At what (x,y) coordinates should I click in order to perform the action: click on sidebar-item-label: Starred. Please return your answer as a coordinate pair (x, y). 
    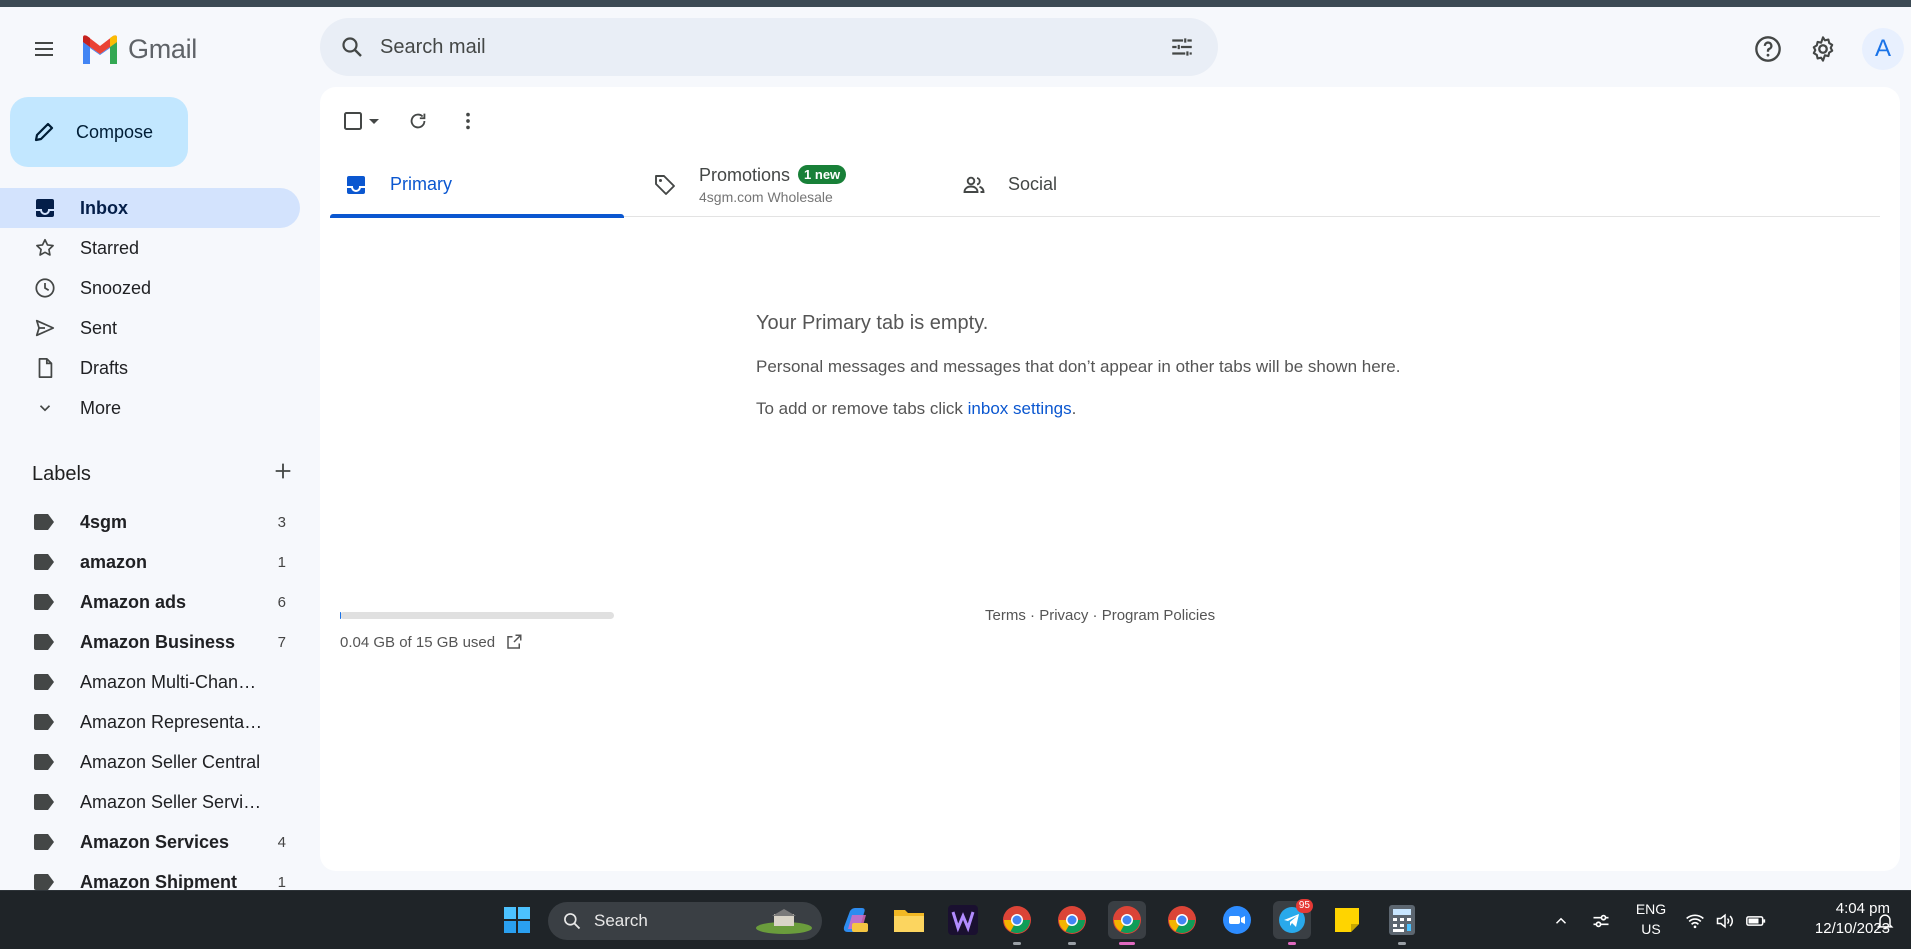
    Looking at the image, I should click on (110, 247).